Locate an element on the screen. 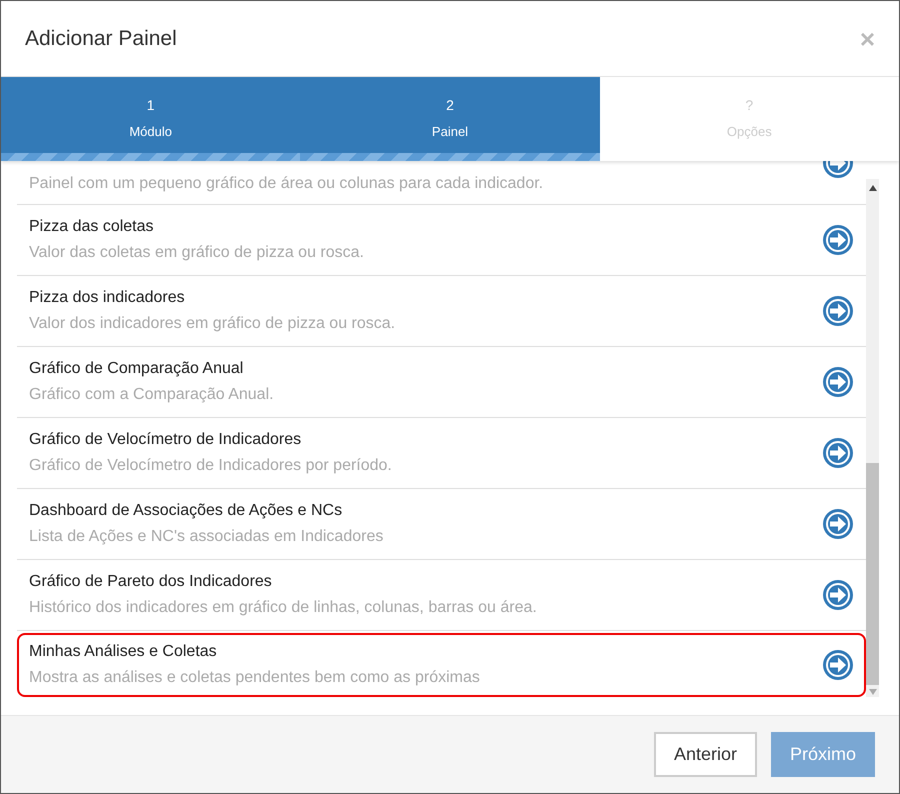 The height and width of the screenshot is (794, 900). panel-option: Dashboard de Associações de Ações e NCs Lista de Ações e NC's associadas em Indicadores is located at coordinates (441, 524).